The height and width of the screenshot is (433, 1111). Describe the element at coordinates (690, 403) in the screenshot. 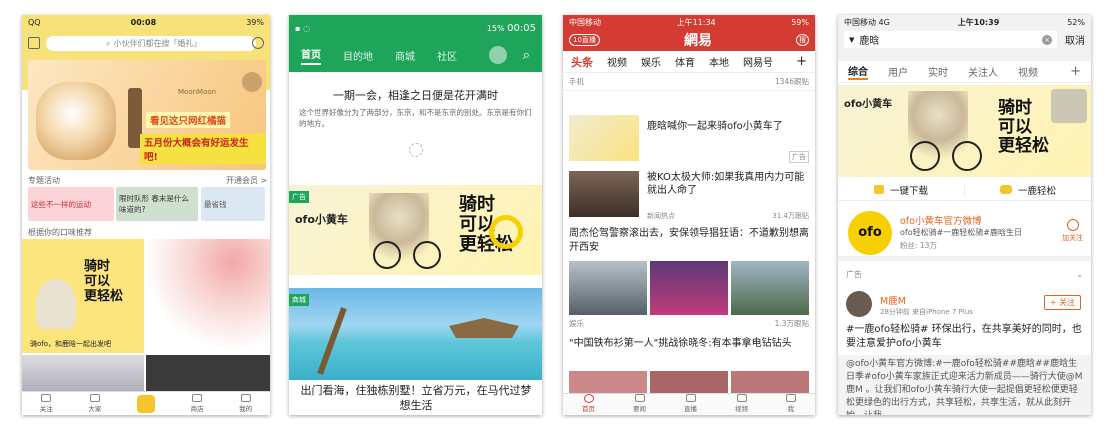

I see `tab-live: 直播` at that location.